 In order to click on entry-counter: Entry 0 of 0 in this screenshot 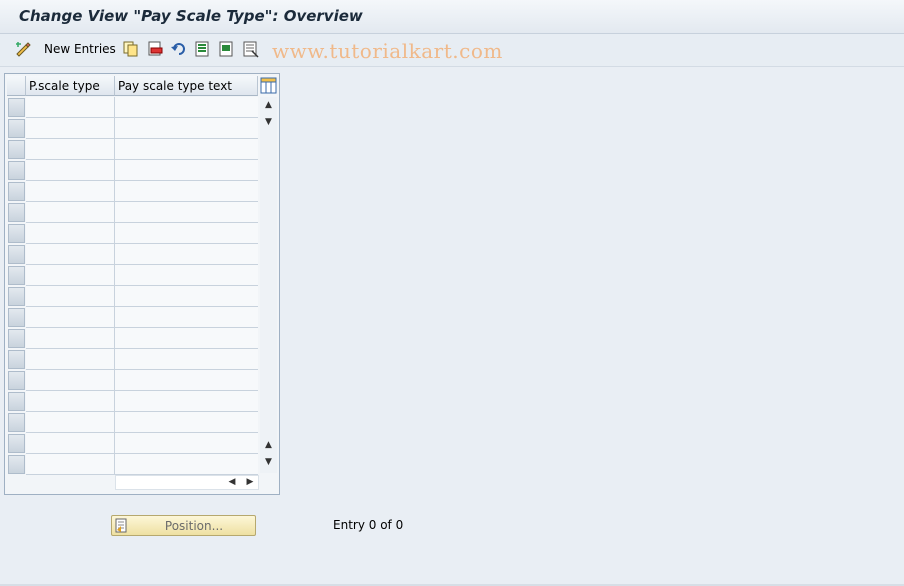, I will do `click(368, 525)`.